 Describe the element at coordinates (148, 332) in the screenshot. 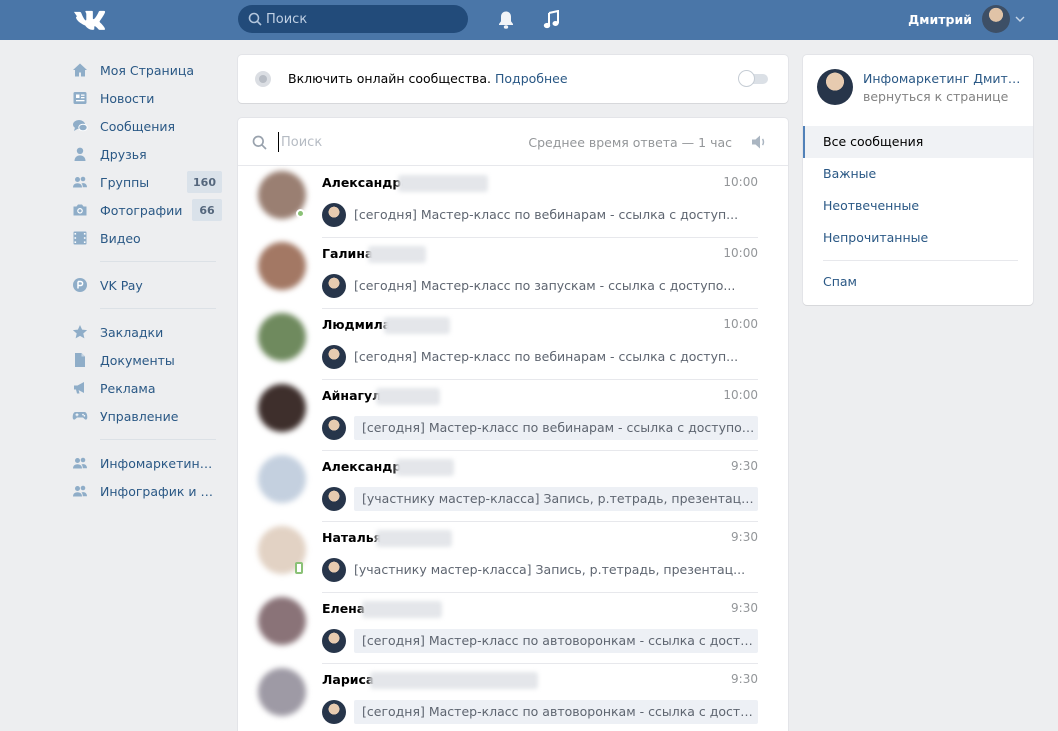

I see `nav-item-bookmarks: Закладки` at that location.